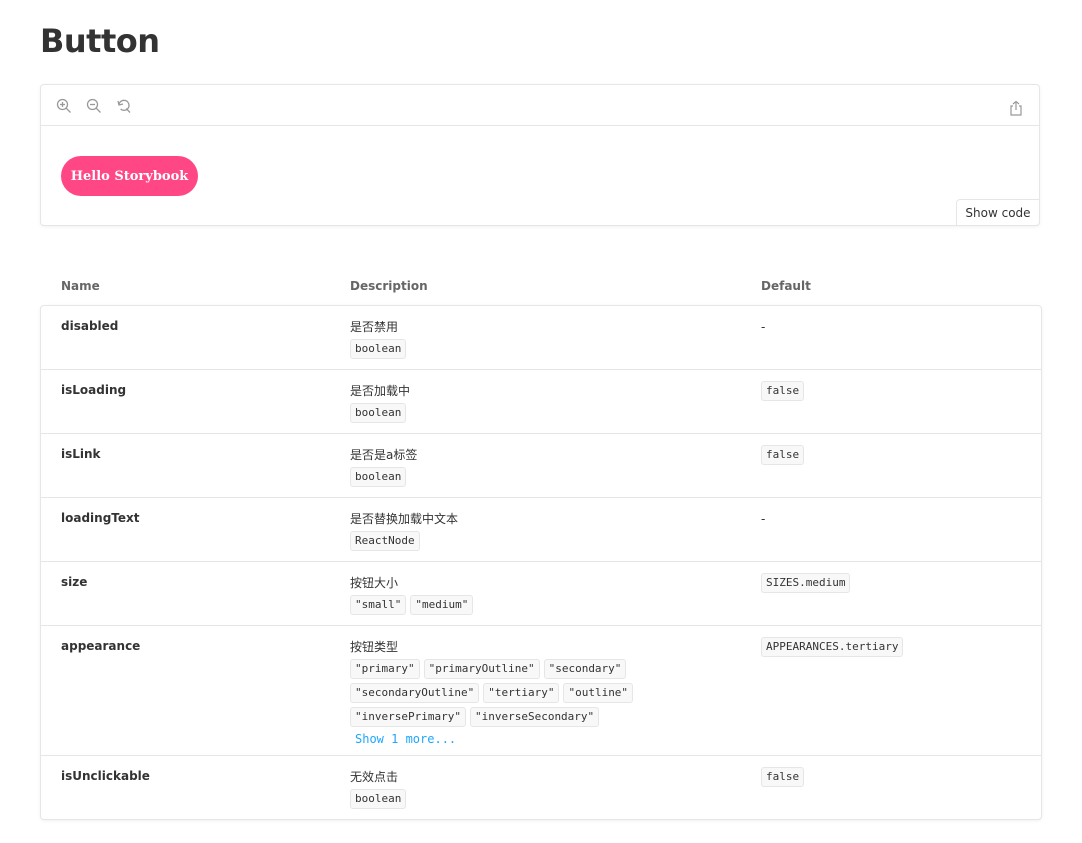 This screenshot has height=843, width=1082. I want to click on prop-name: isUnclickable, so click(105, 776).